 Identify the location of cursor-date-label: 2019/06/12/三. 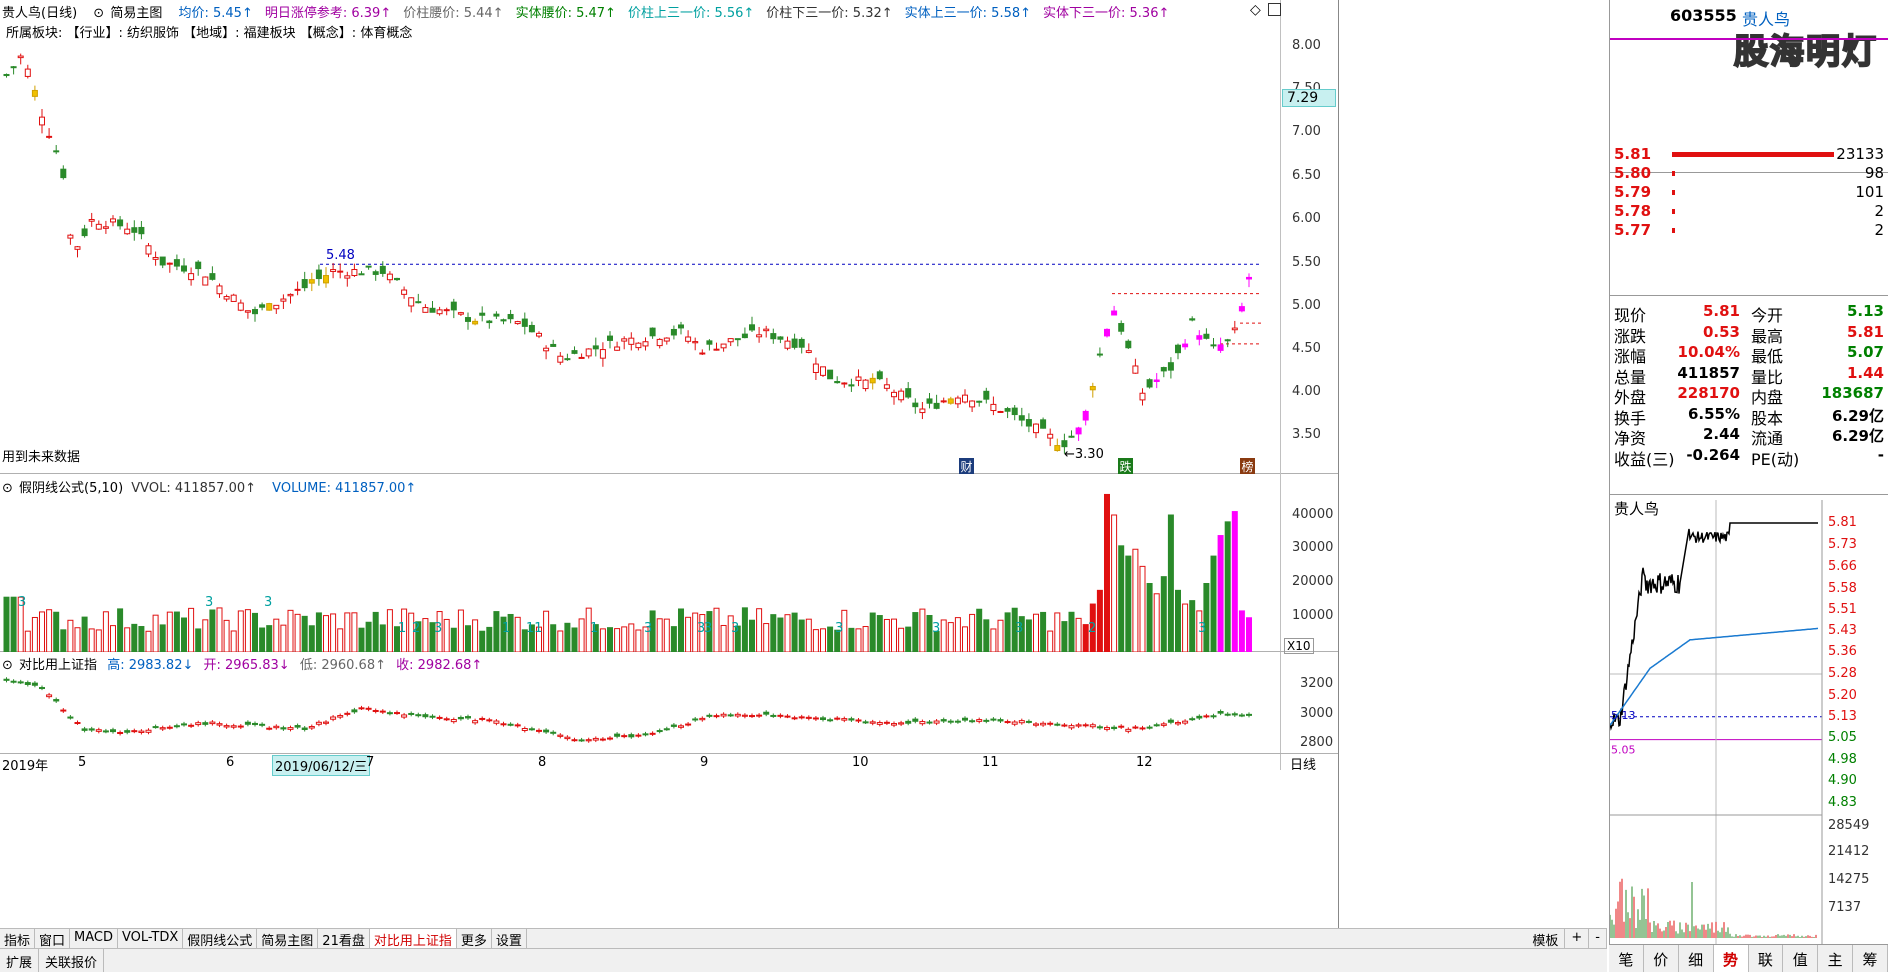
(321, 765).